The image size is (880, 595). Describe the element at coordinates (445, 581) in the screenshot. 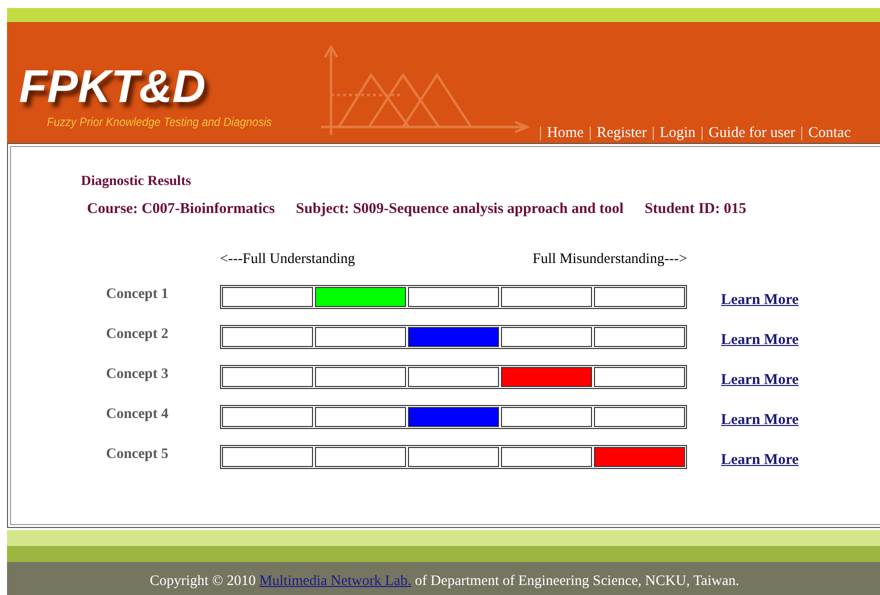

I see `copyright-text: Copyright © 2010 Multimedia Network Lab. of Department of Engineering Science, NCKU, Taiwan.` at that location.